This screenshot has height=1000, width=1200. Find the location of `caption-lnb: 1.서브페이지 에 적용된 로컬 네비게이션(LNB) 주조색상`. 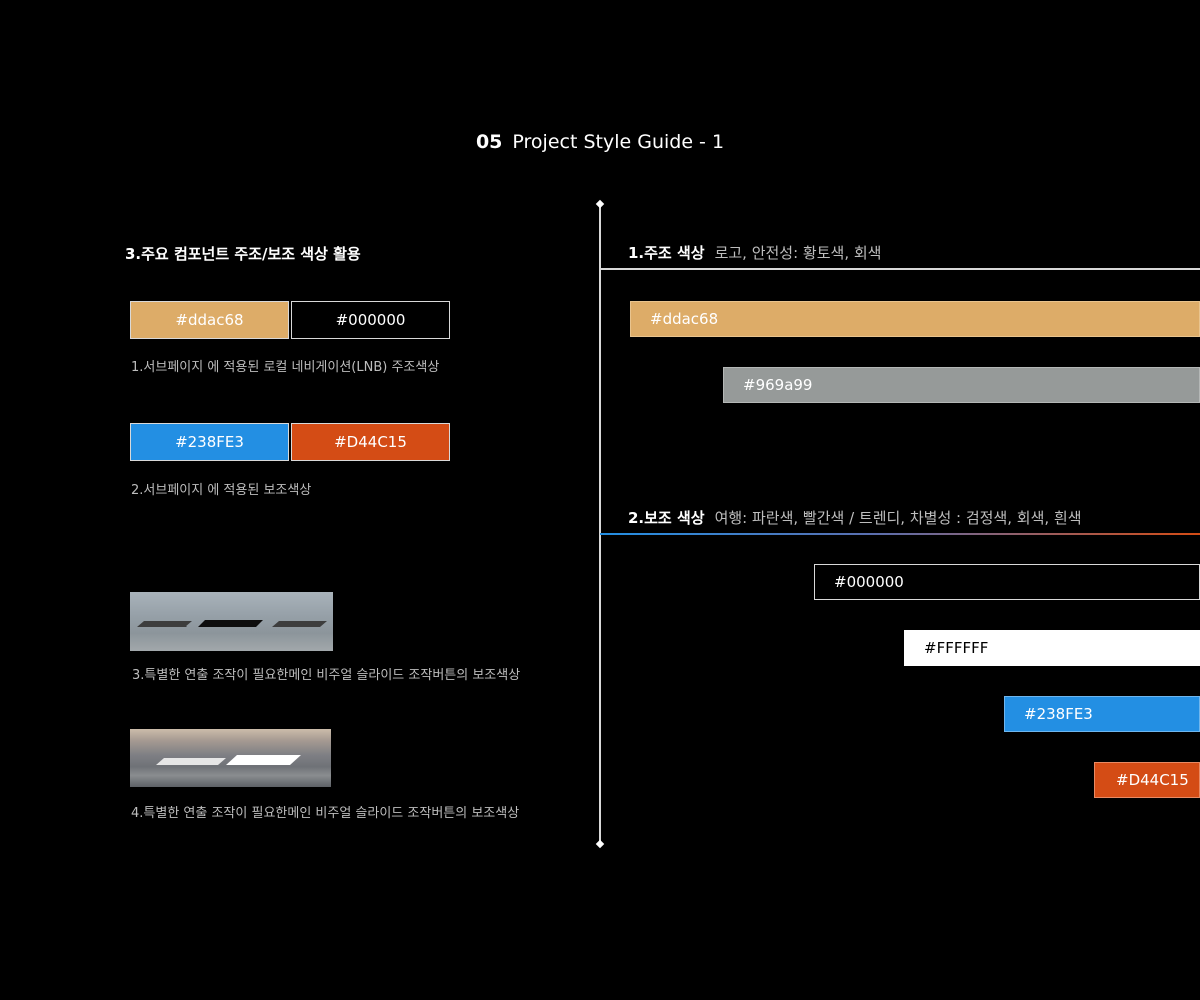

caption-lnb: 1.서브페이지 에 적용된 로컬 네비게이션(LNB) 주조색상 is located at coordinates (285, 367).